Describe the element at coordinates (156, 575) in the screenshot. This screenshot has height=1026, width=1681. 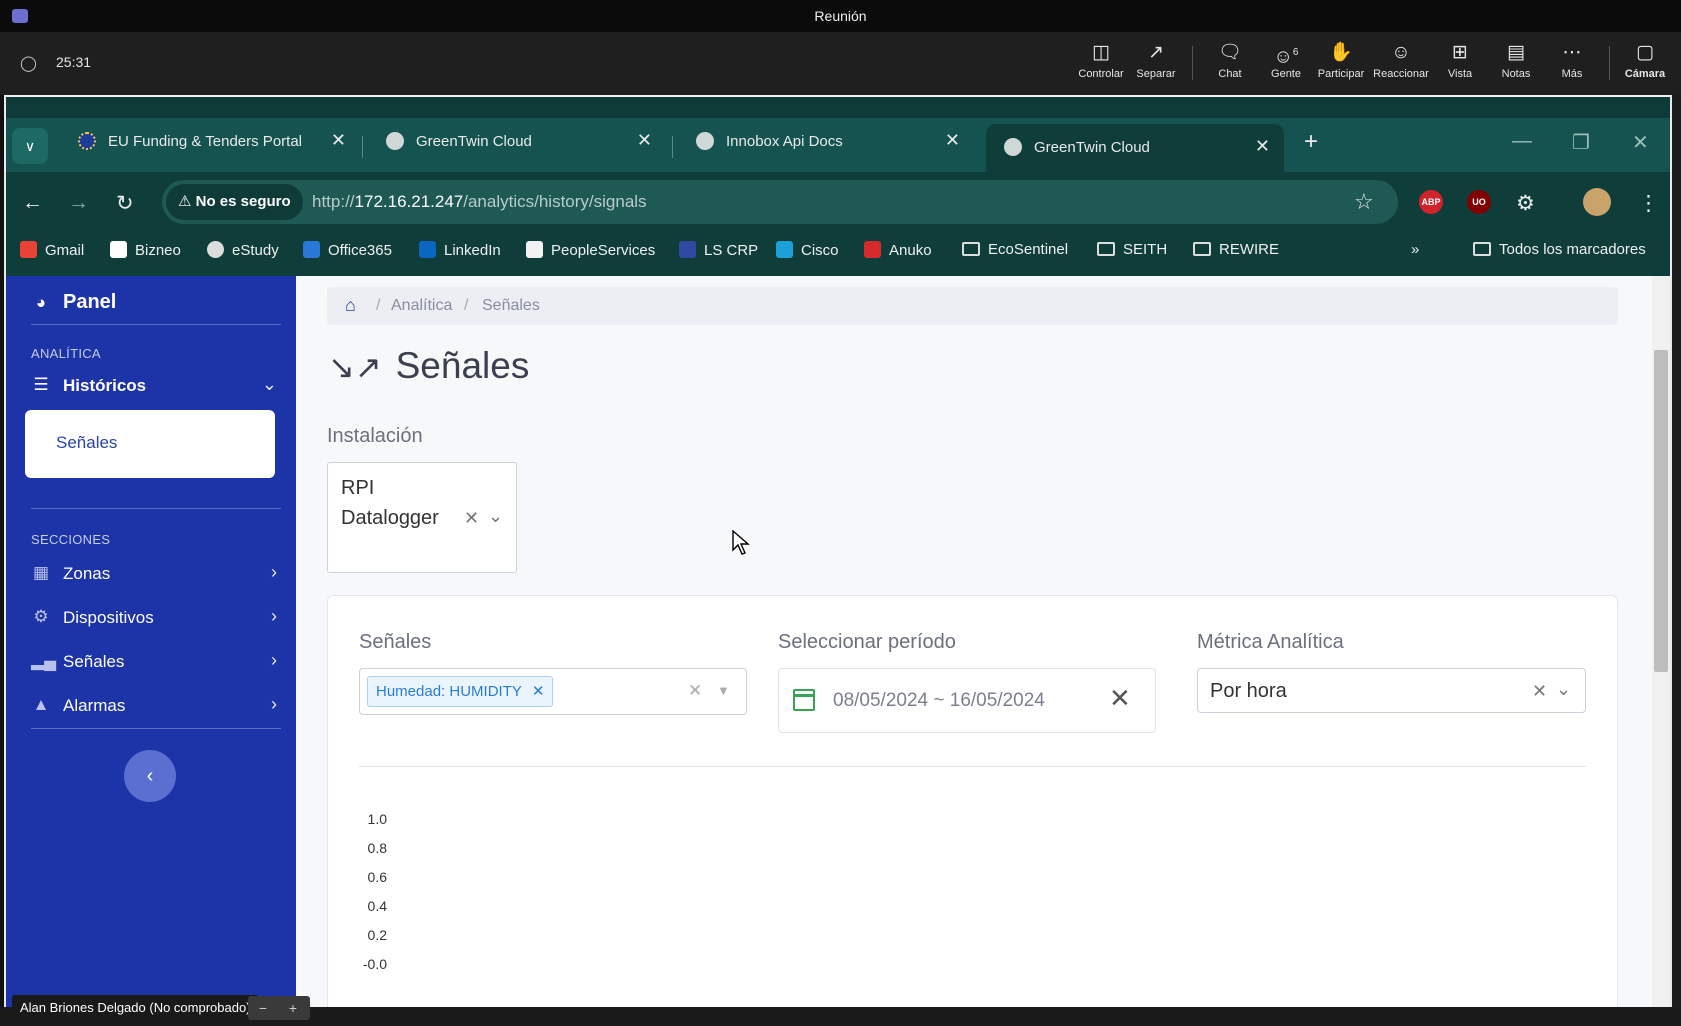
I see `sidebar-item-zonas: ▦ Zonas ›` at that location.